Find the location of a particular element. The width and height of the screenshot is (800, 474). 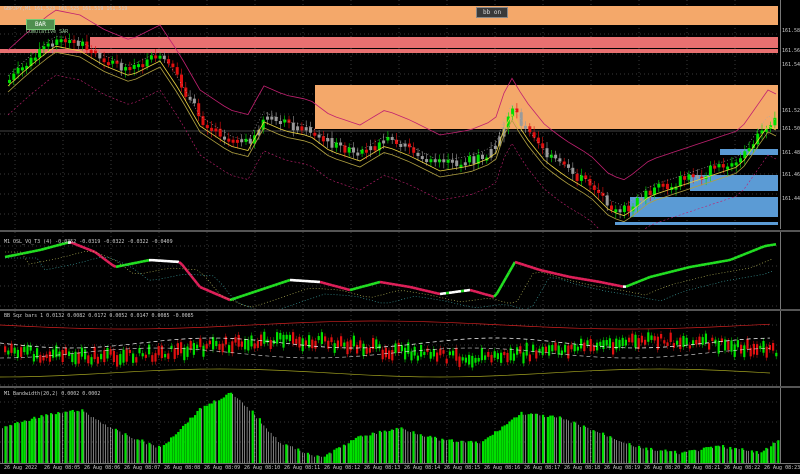

time-axis-tick: 26 Aug 08:11 is located at coordinates (302, 468).